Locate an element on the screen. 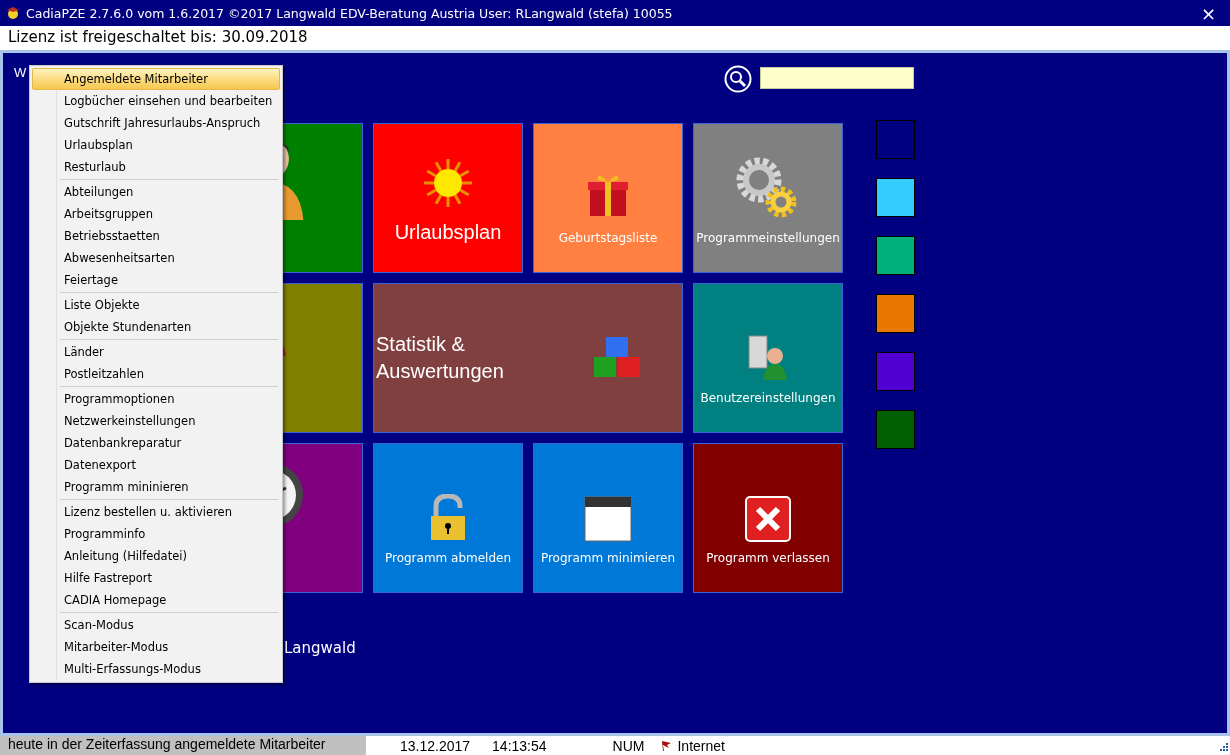 This screenshot has height=755, width=1230. menu-item: Scan-Modus is located at coordinates (156, 625).